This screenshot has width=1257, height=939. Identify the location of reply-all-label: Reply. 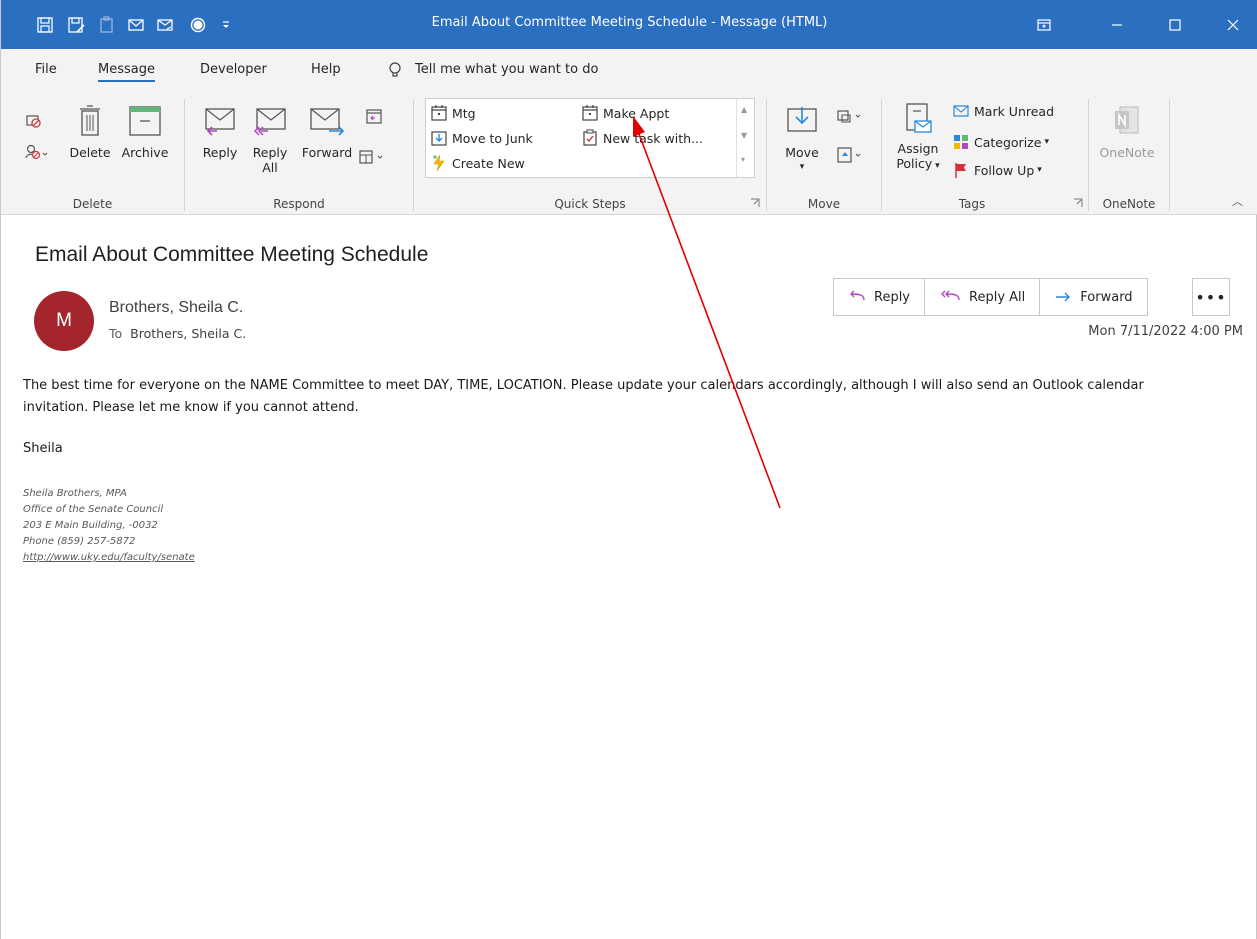
(270, 152).